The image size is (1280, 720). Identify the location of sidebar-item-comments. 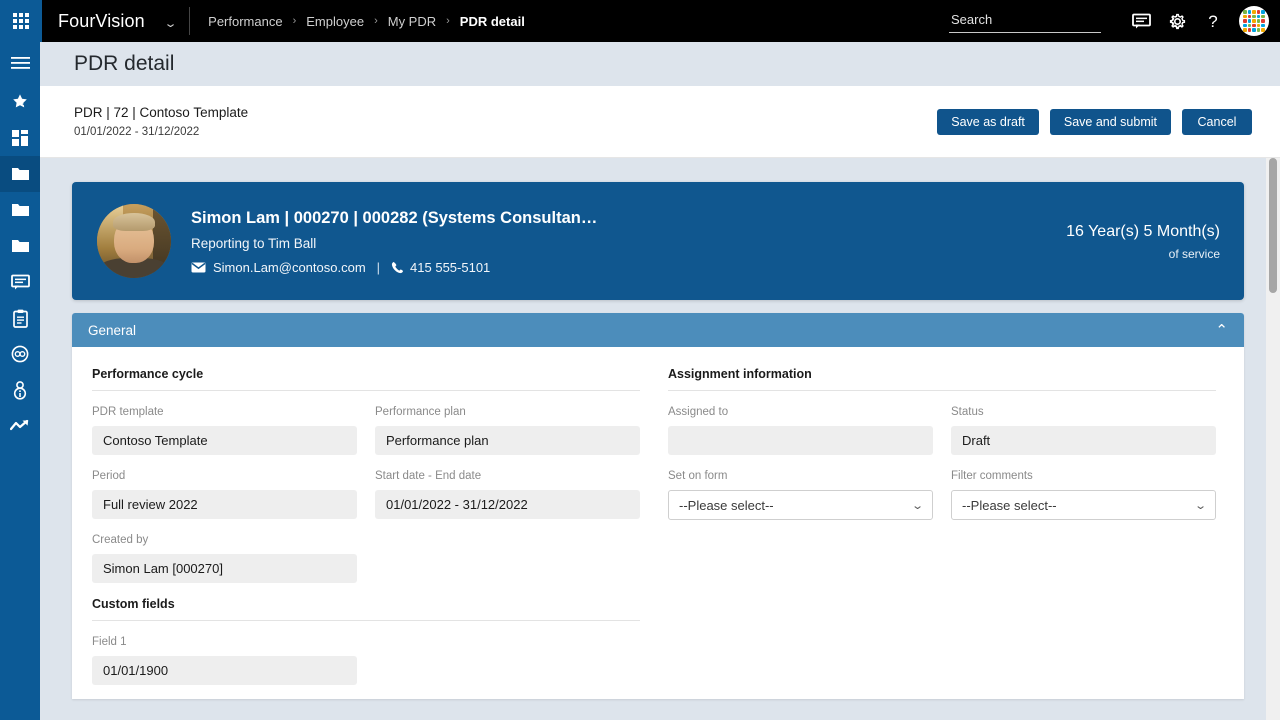
(20, 282).